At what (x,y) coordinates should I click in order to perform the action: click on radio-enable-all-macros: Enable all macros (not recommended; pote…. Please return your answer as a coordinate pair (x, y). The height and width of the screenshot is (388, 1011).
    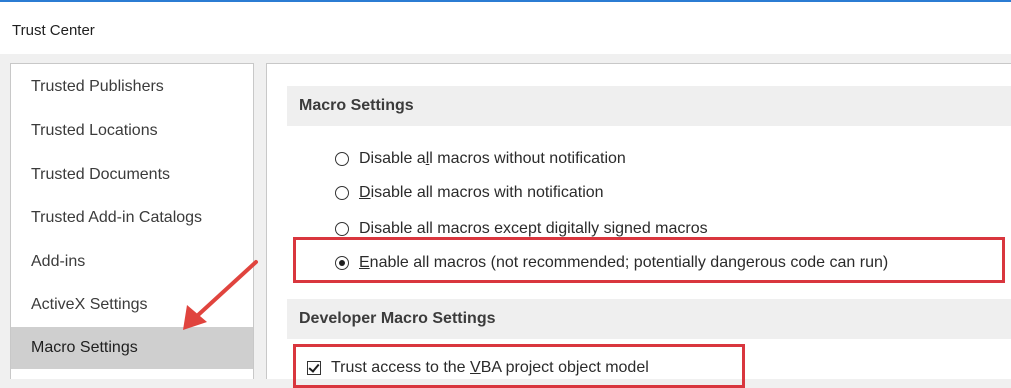
    Looking at the image, I should click on (611, 263).